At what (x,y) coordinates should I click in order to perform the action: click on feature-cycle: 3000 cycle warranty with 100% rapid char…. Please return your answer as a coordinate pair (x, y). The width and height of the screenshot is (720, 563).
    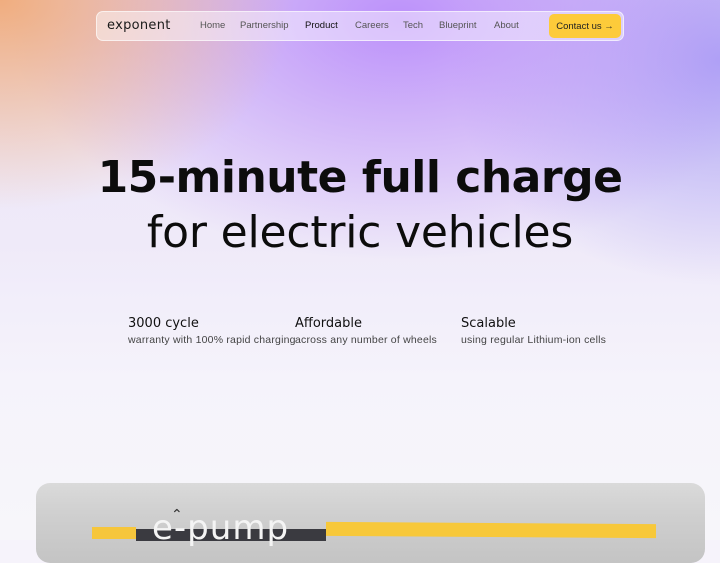
    Looking at the image, I should click on (213, 331).